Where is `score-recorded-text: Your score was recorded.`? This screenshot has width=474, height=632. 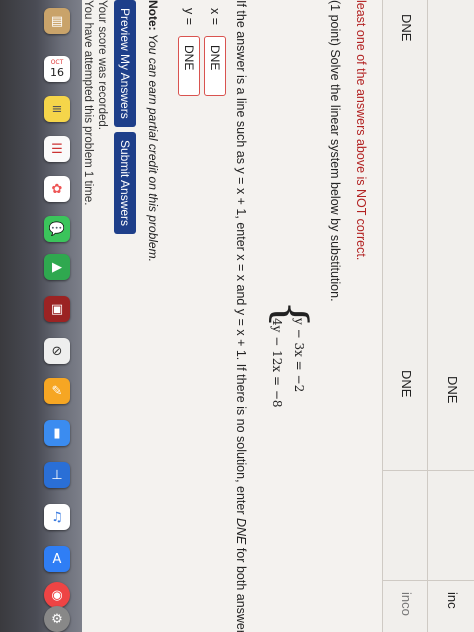 score-recorded-text: Your score was recorded. is located at coordinates (102, 65).